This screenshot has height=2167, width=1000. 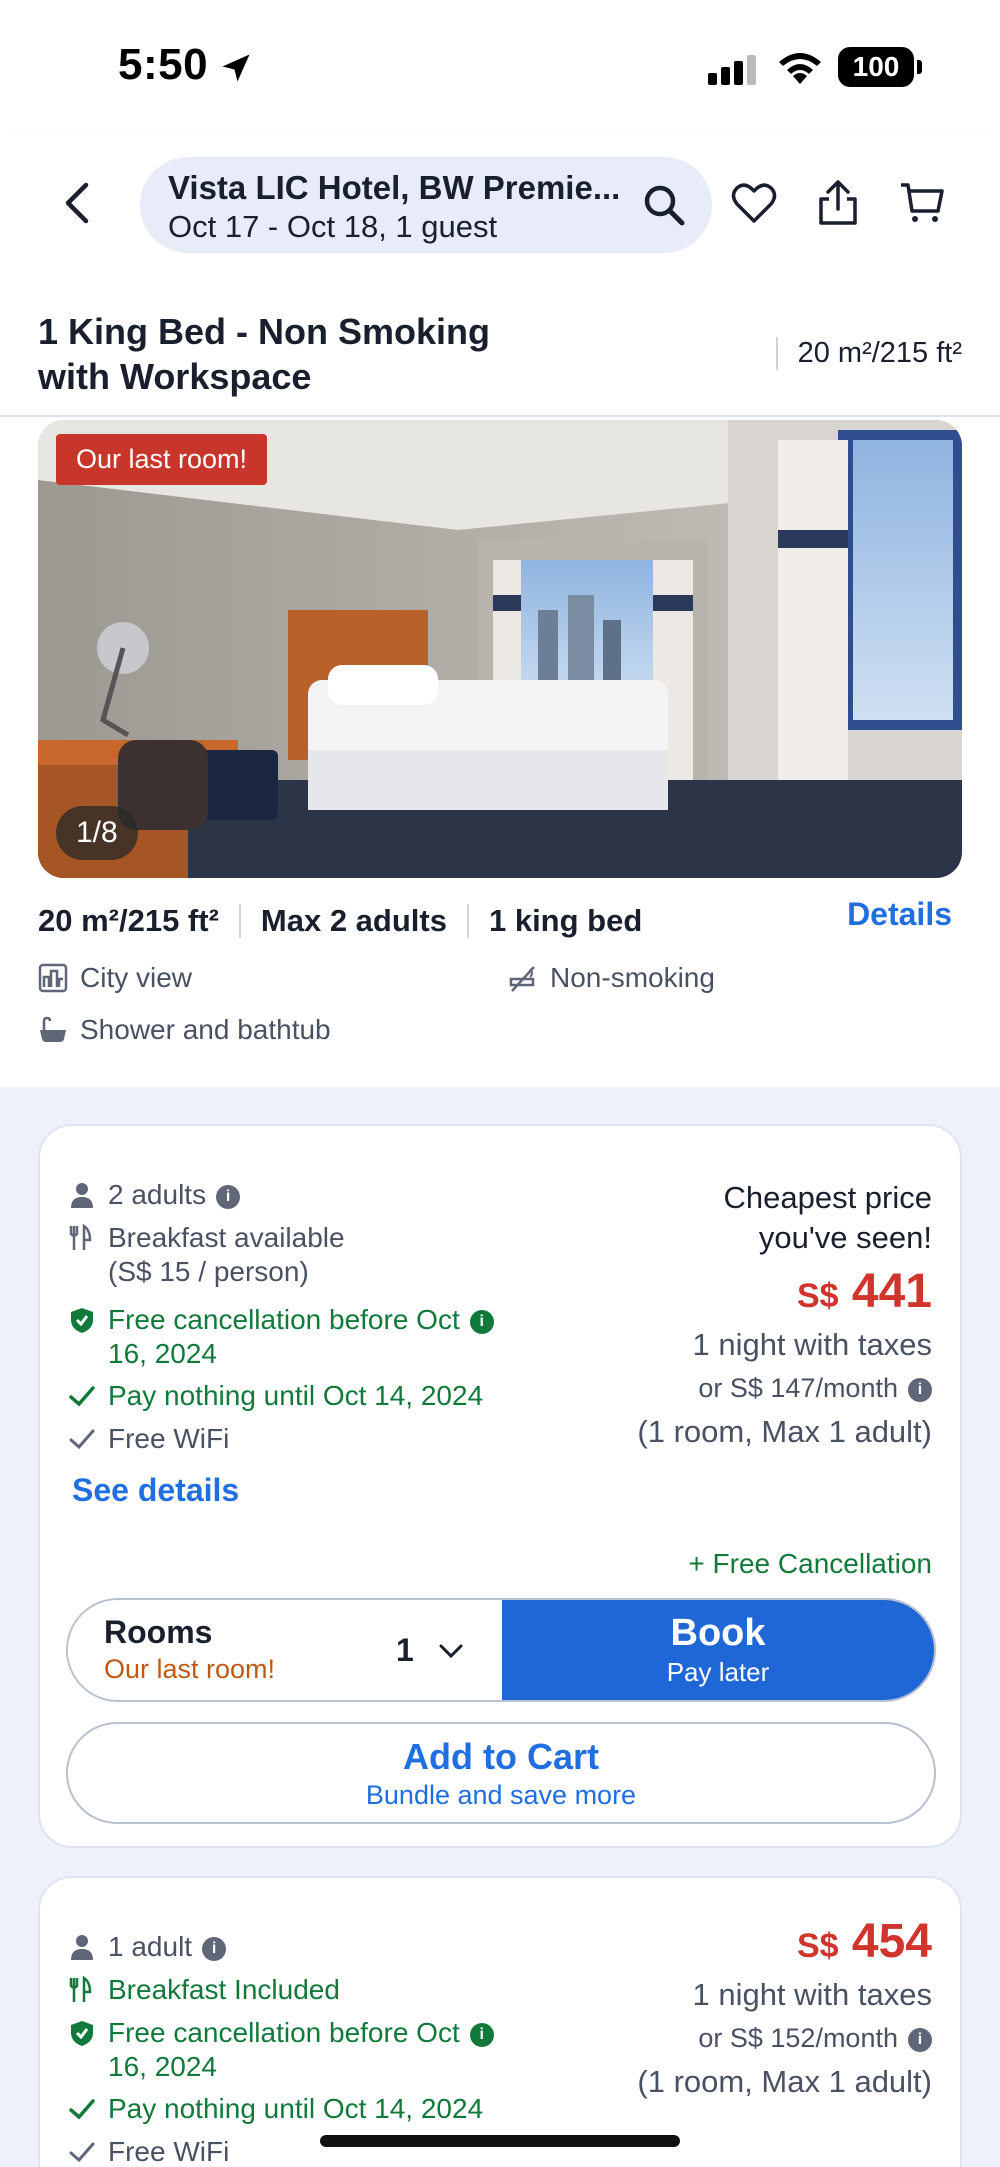 I want to click on book-sublabel: Pay later, so click(x=718, y=1672).